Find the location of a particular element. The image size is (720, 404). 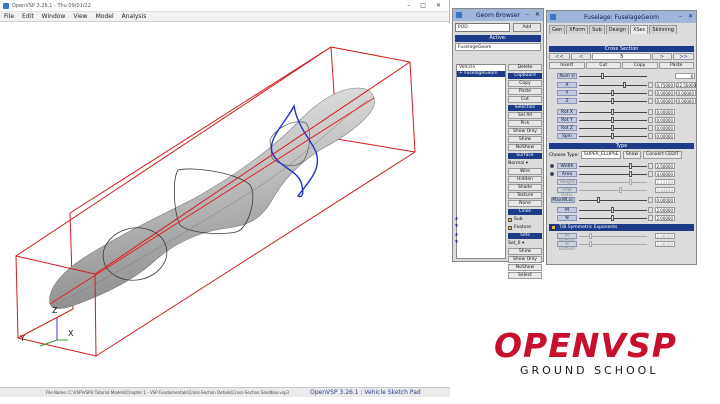

menu-view: View is located at coordinates (80, 16).